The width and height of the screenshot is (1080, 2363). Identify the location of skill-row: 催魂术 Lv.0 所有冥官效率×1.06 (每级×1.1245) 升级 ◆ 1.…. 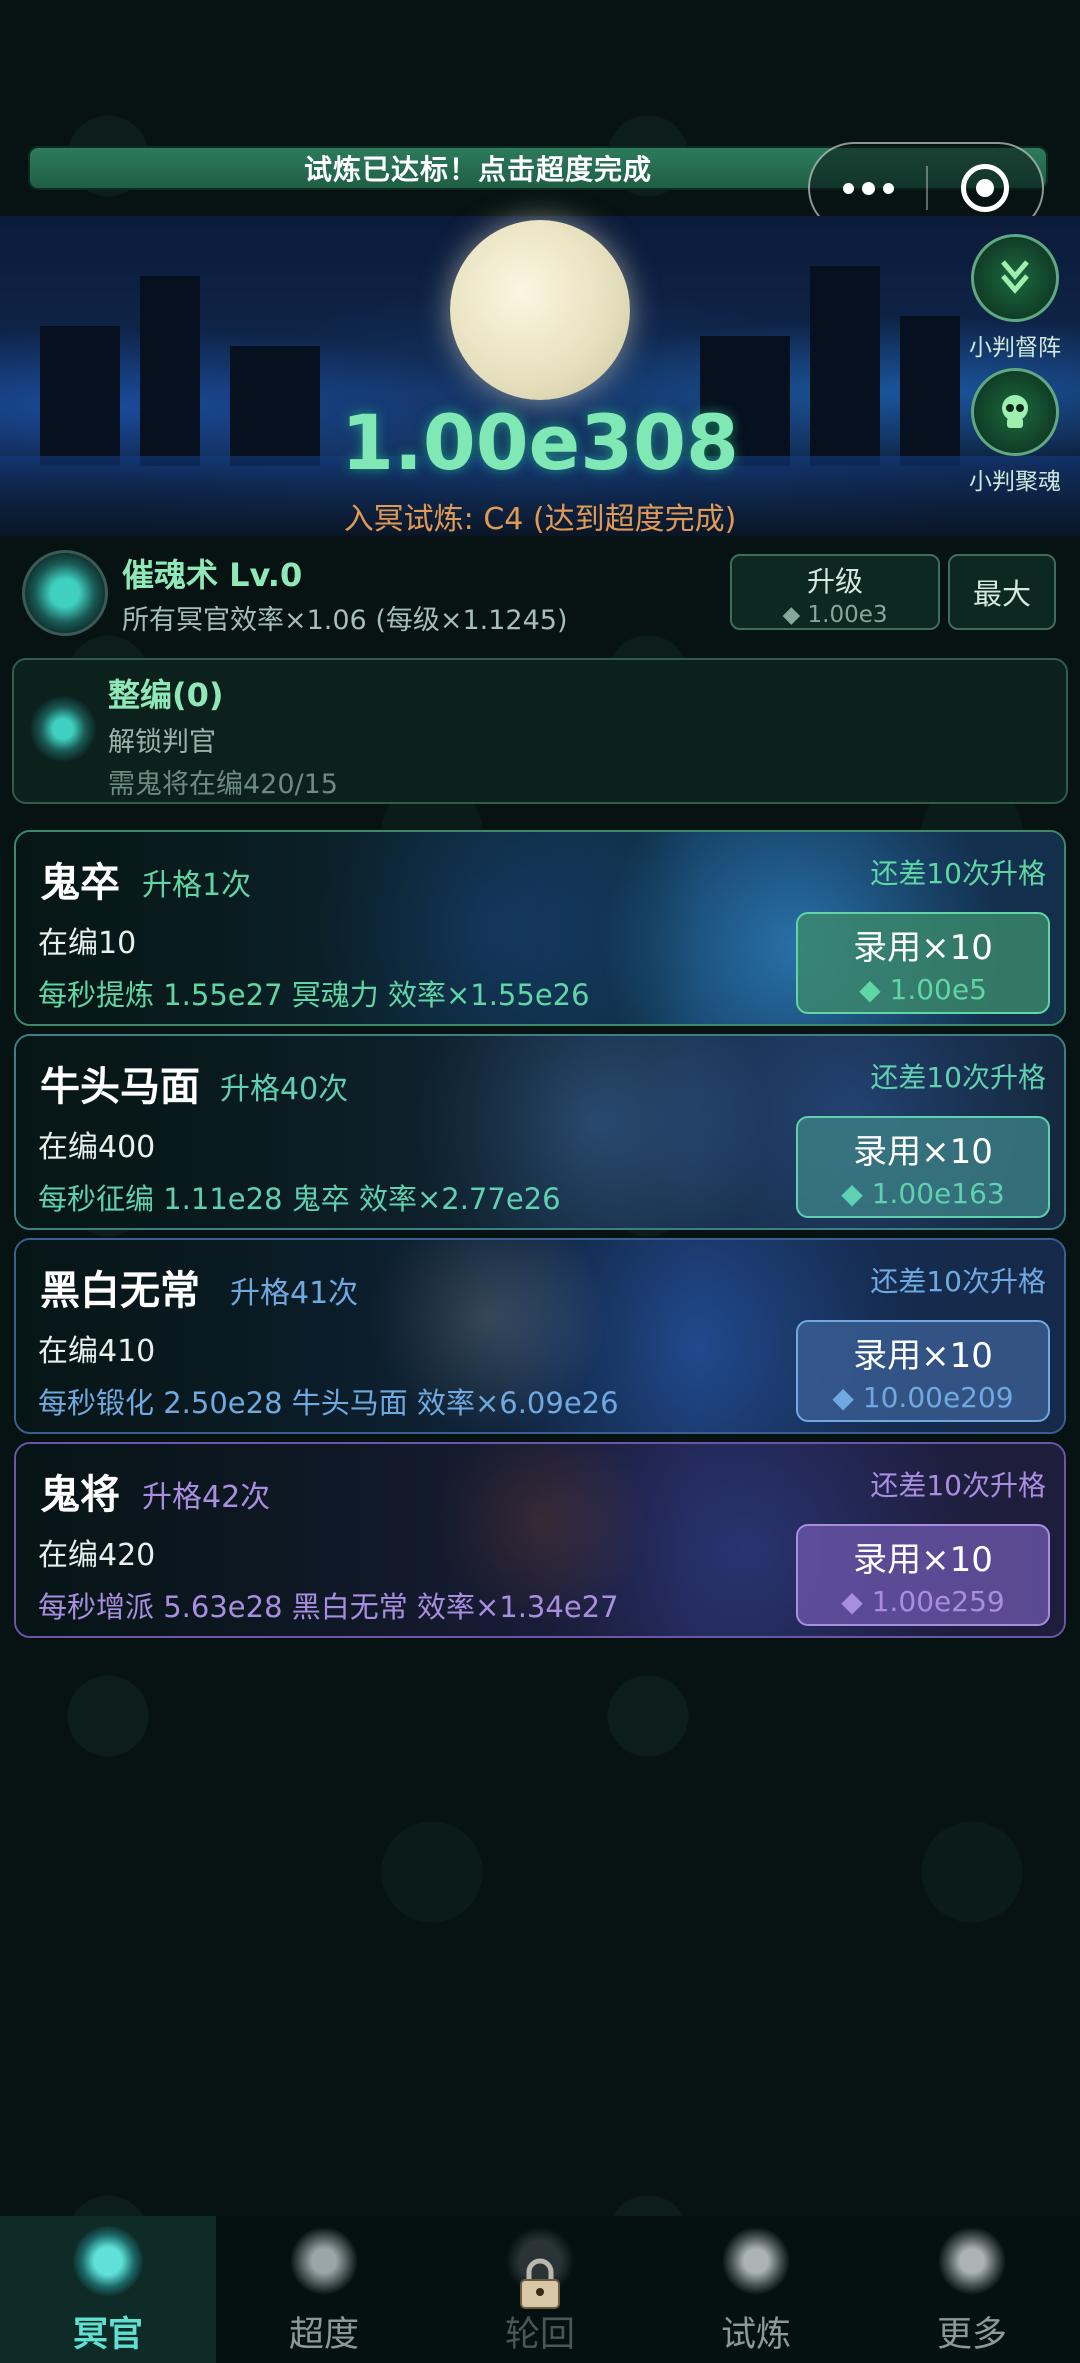
(540, 595).